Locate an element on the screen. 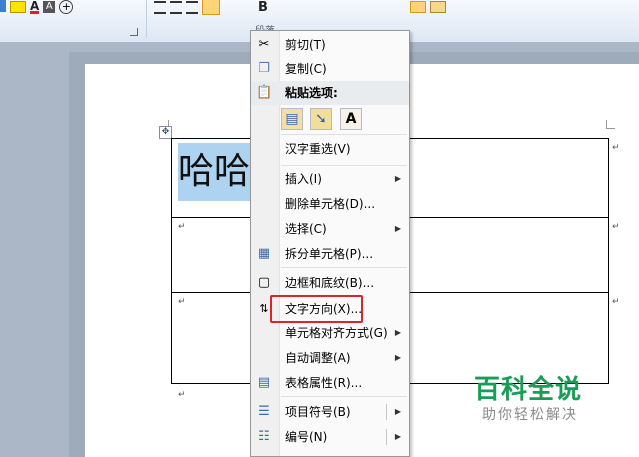  char-shading-icon: A is located at coordinates (49, 7).